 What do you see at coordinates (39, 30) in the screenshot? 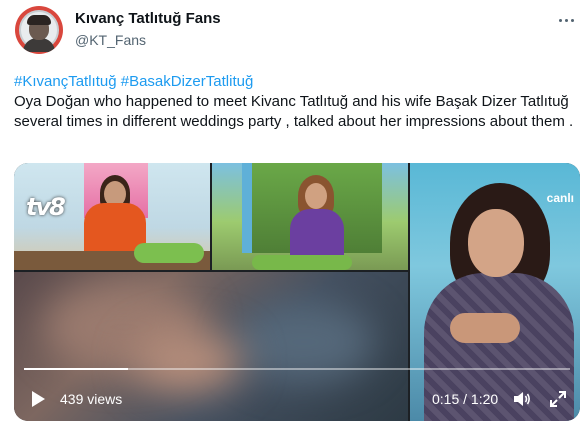
I see `avatar` at bounding box center [39, 30].